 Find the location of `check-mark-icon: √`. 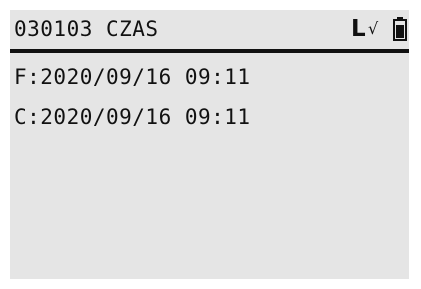

check-mark-icon: √ is located at coordinates (373, 28).